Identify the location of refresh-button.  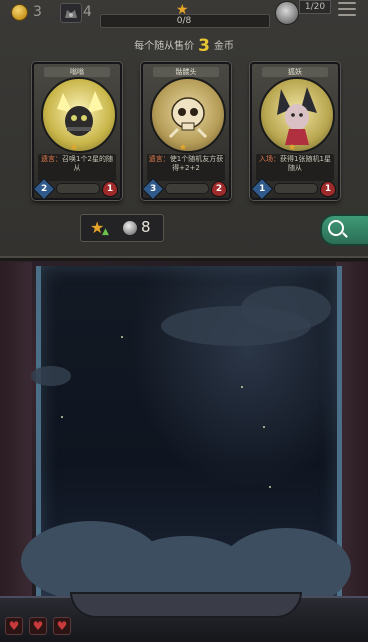
(344, 230).